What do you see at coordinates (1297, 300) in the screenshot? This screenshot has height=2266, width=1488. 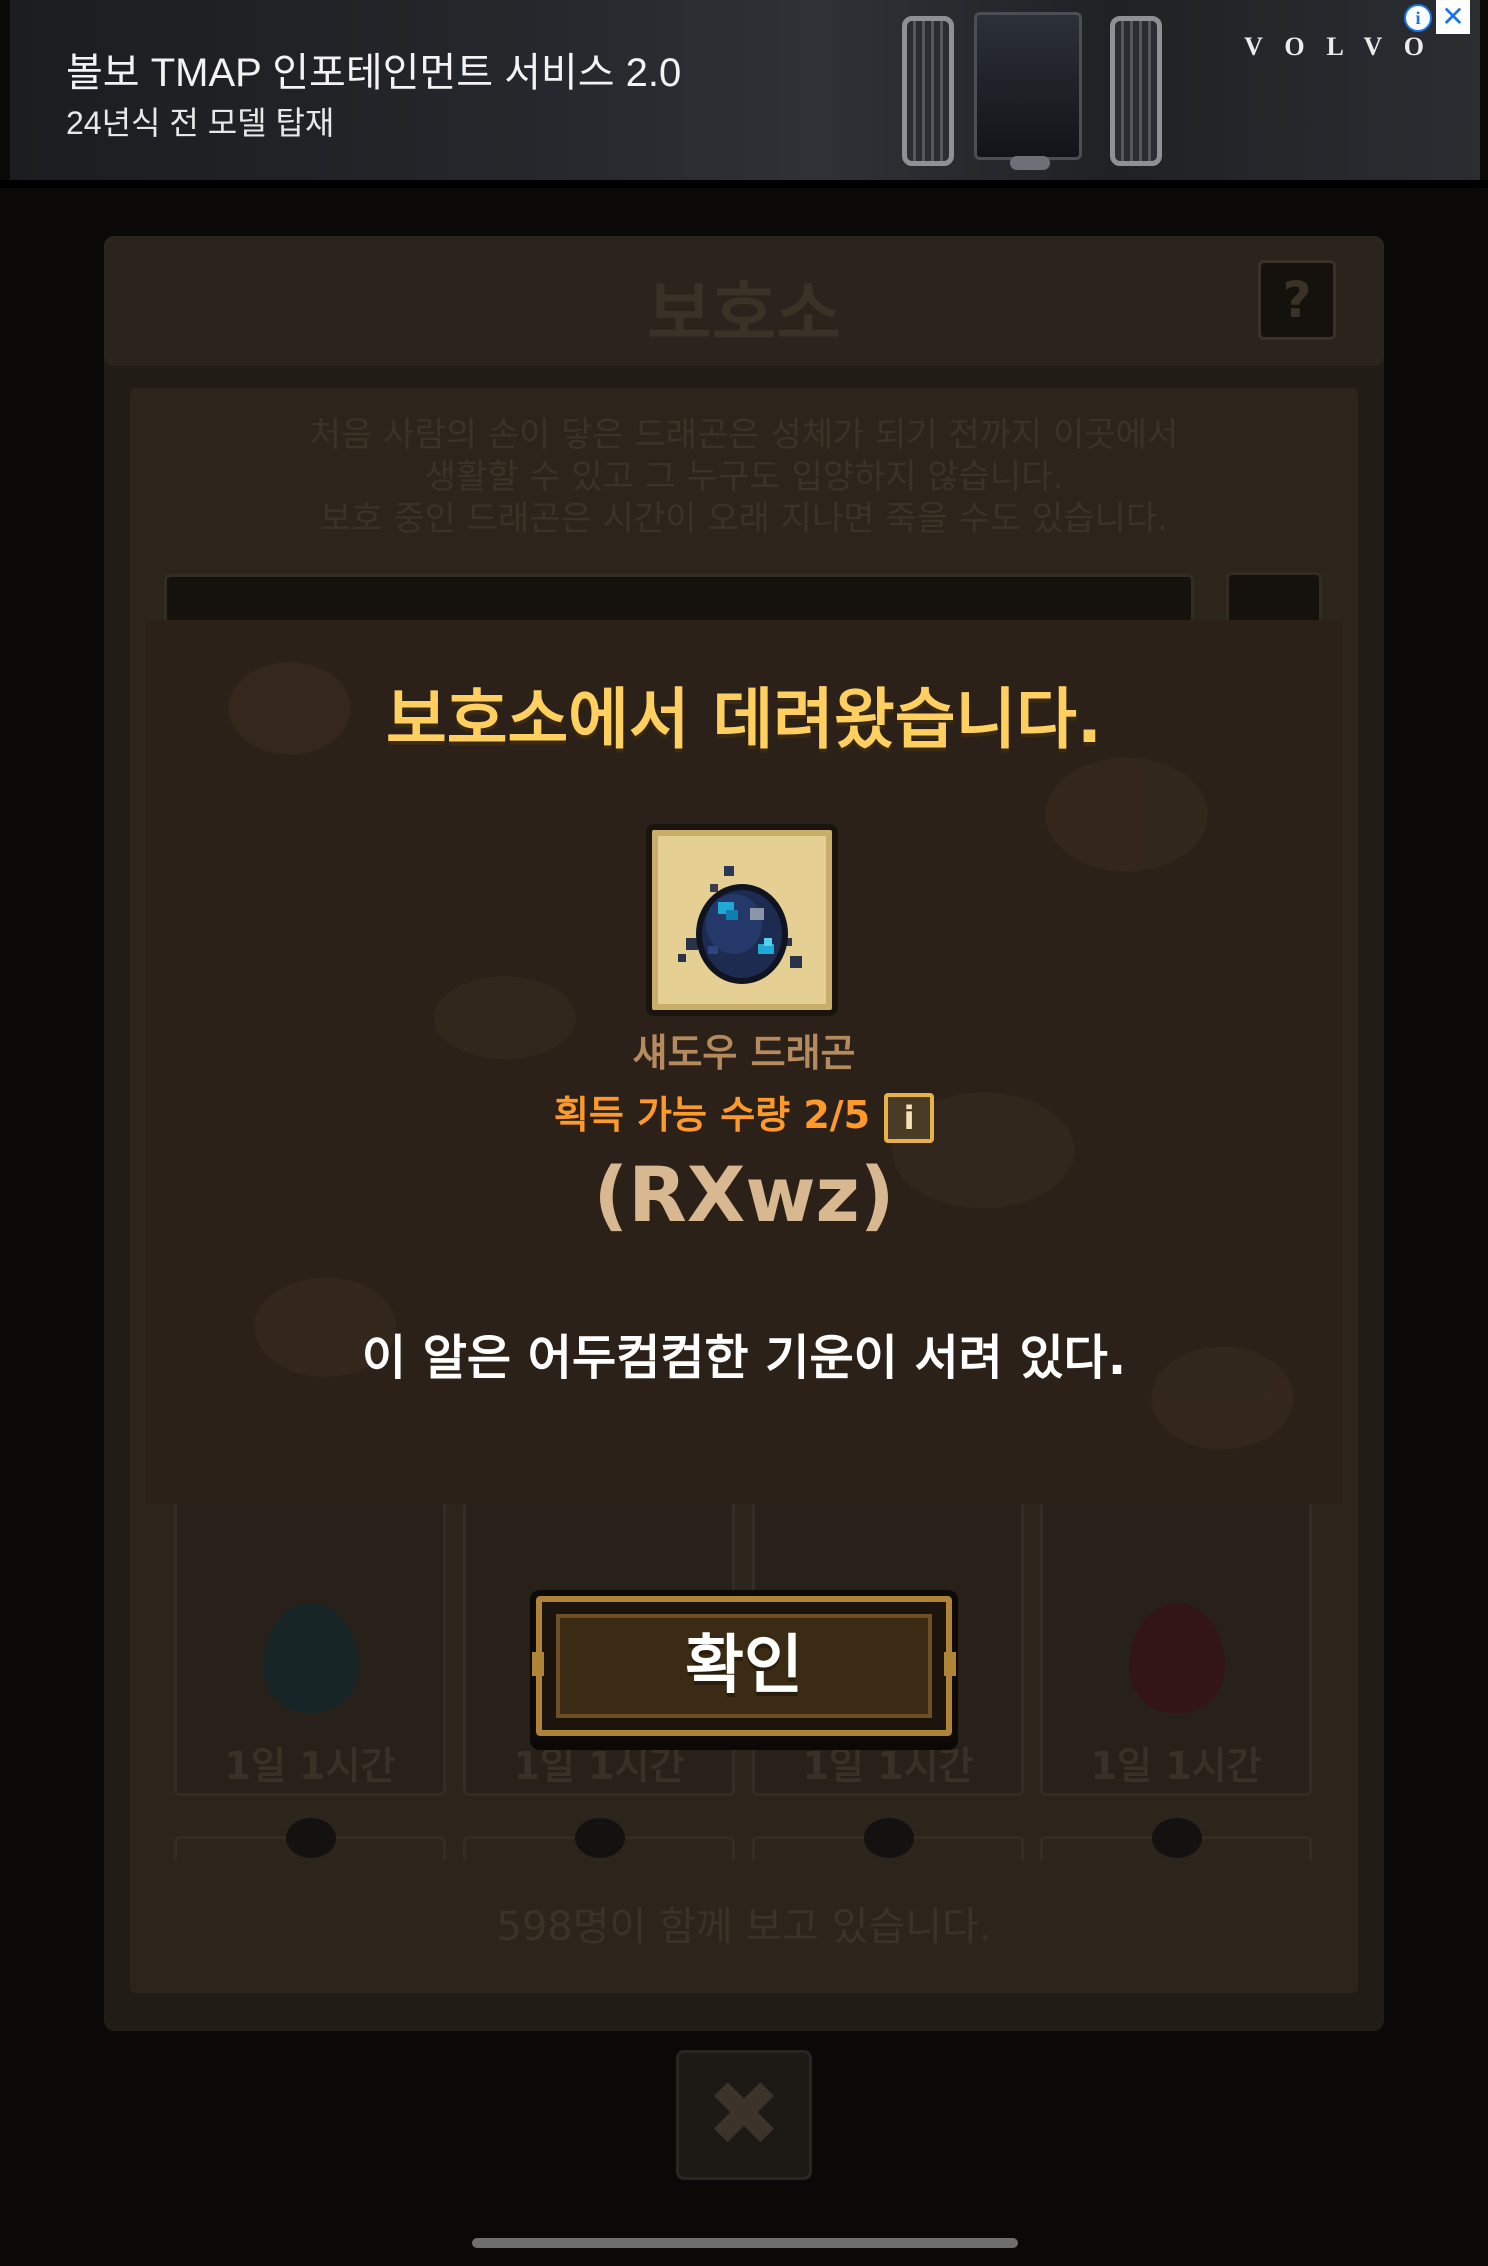 I see `help-button: ?` at bounding box center [1297, 300].